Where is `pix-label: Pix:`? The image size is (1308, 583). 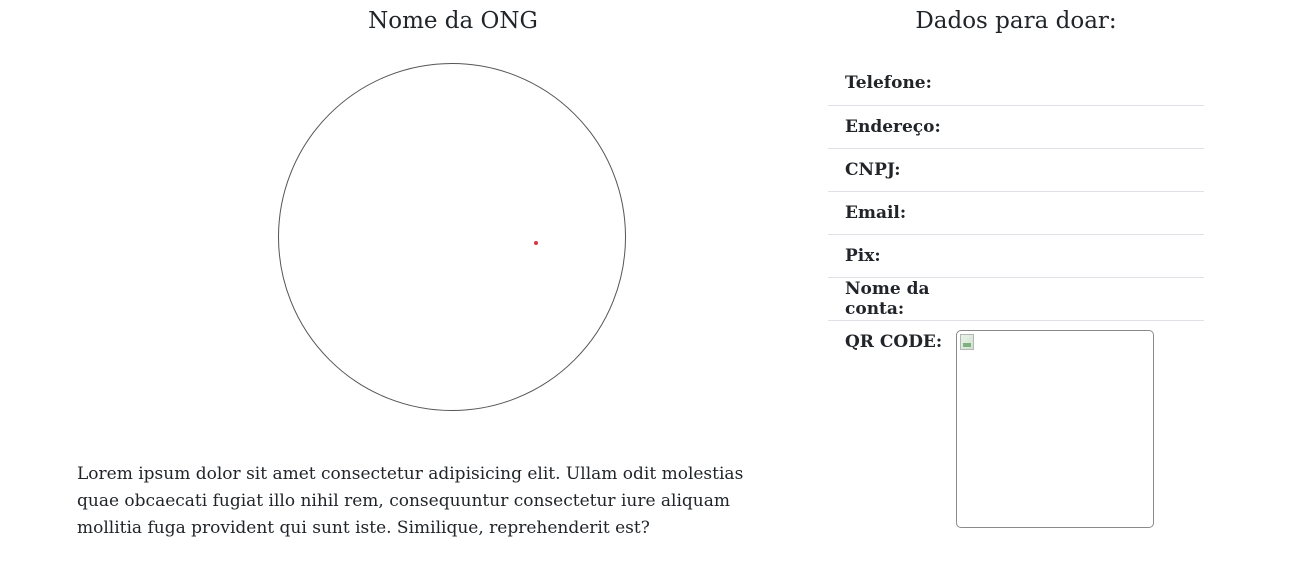
pix-label: Pix: is located at coordinates (892, 256).